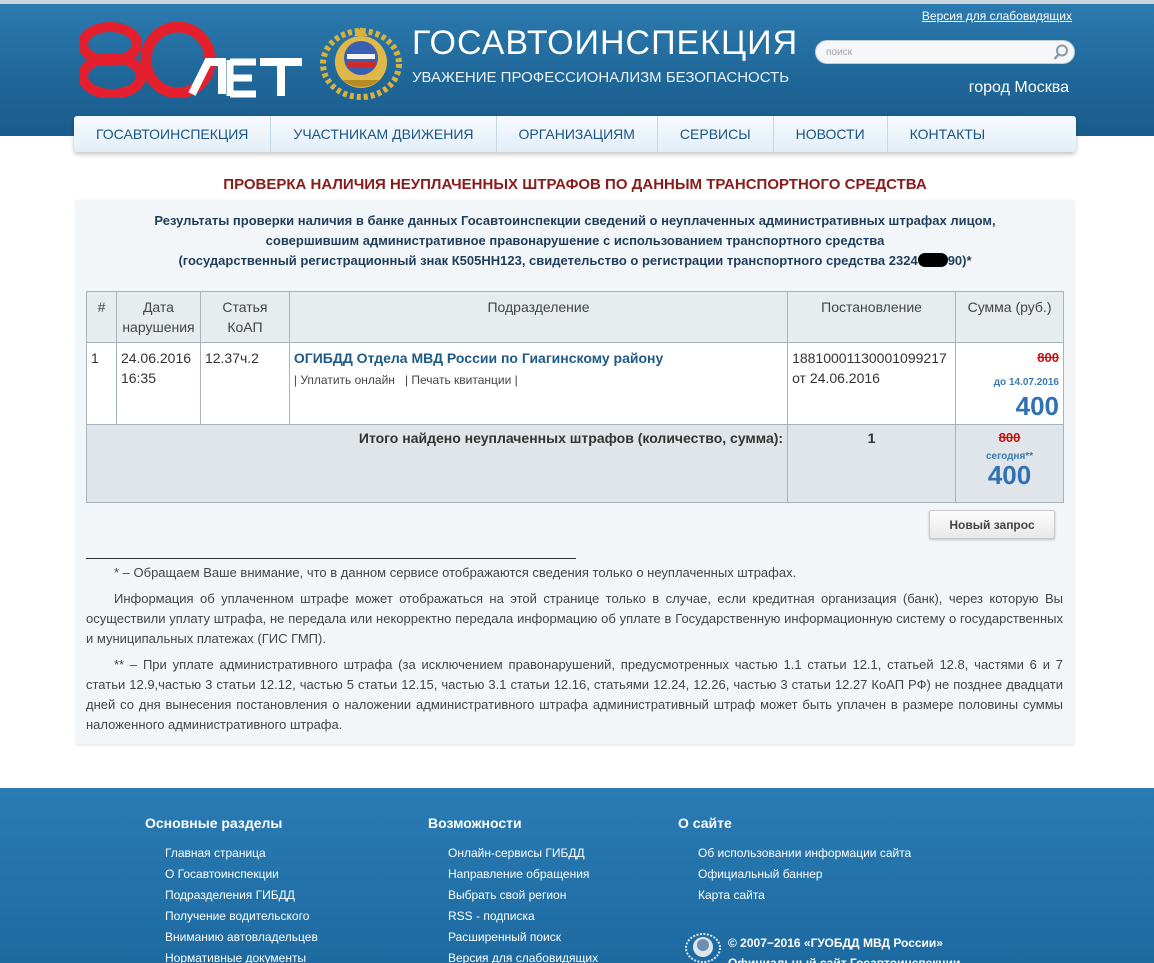 This screenshot has height=963, width=1154. What do you see at coordinates (244, 383) in the screenshot?
I see `cell-article: 12.37ч.2` at bounding box center [244, 383].